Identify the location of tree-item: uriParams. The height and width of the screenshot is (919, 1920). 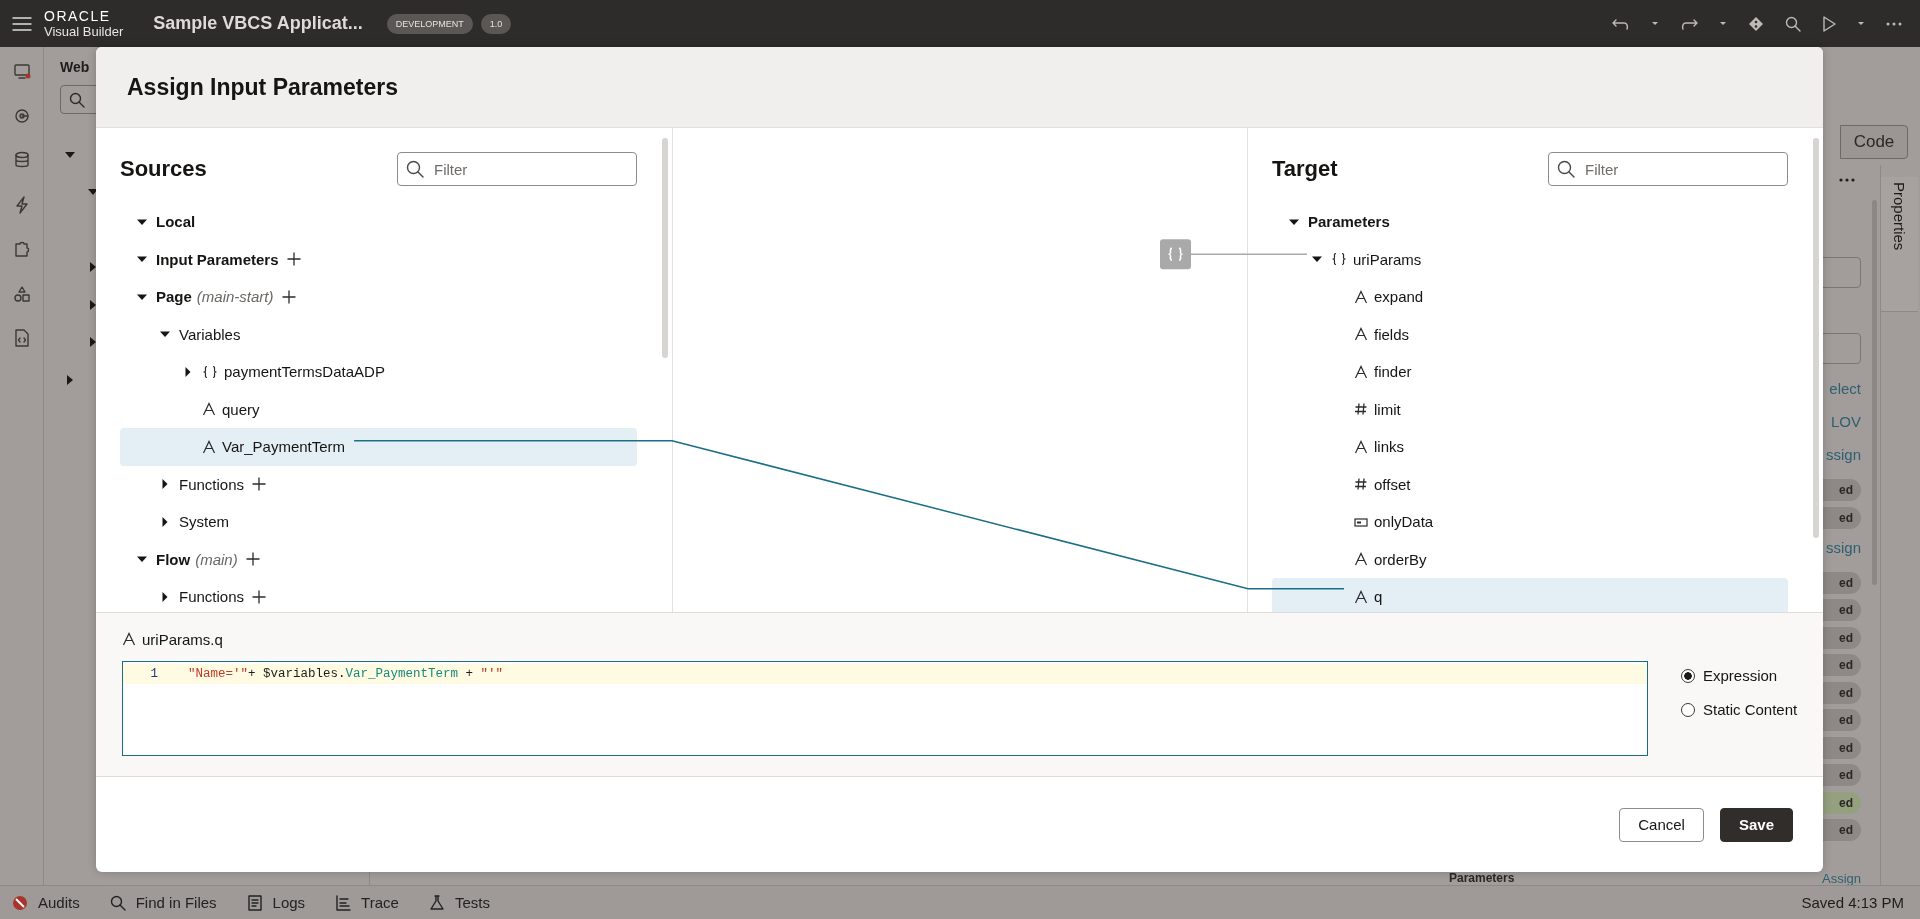
(1530, 259).